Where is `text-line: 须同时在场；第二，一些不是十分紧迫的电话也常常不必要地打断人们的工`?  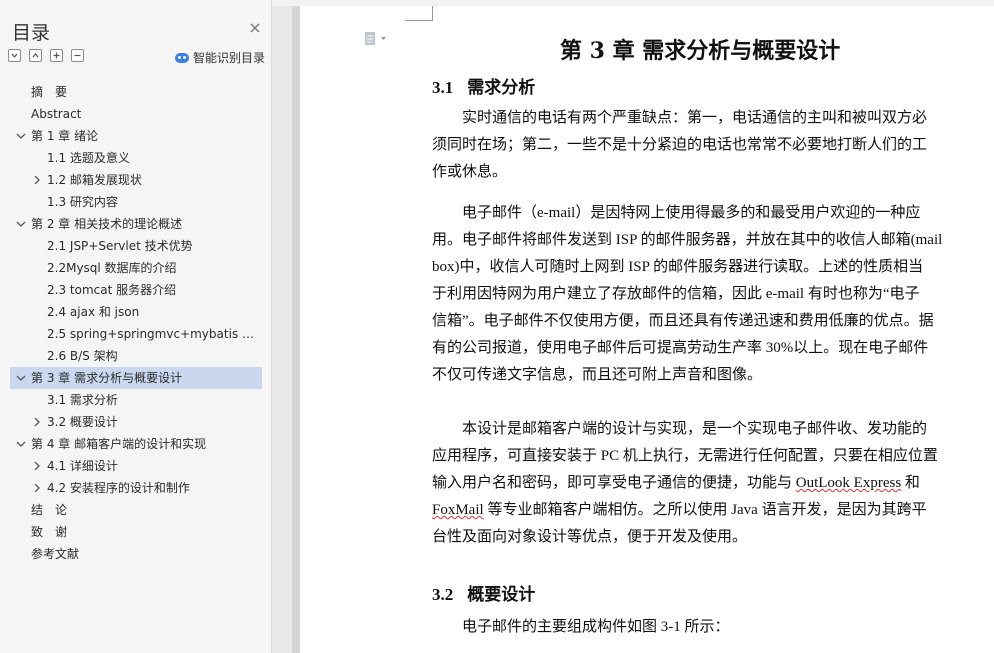
text-line: 须同时在场；第二，一些不是十分紧迫的电话也常常不必要地打断人们的工 is located at coordinates (680, 145).